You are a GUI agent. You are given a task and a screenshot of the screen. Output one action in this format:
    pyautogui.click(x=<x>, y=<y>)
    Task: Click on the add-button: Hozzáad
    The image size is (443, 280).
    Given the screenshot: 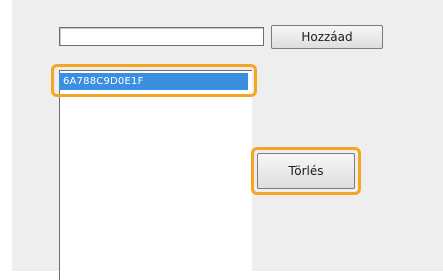 What is the action you would take?
    pyautogui.click(x=327, y=37)
    